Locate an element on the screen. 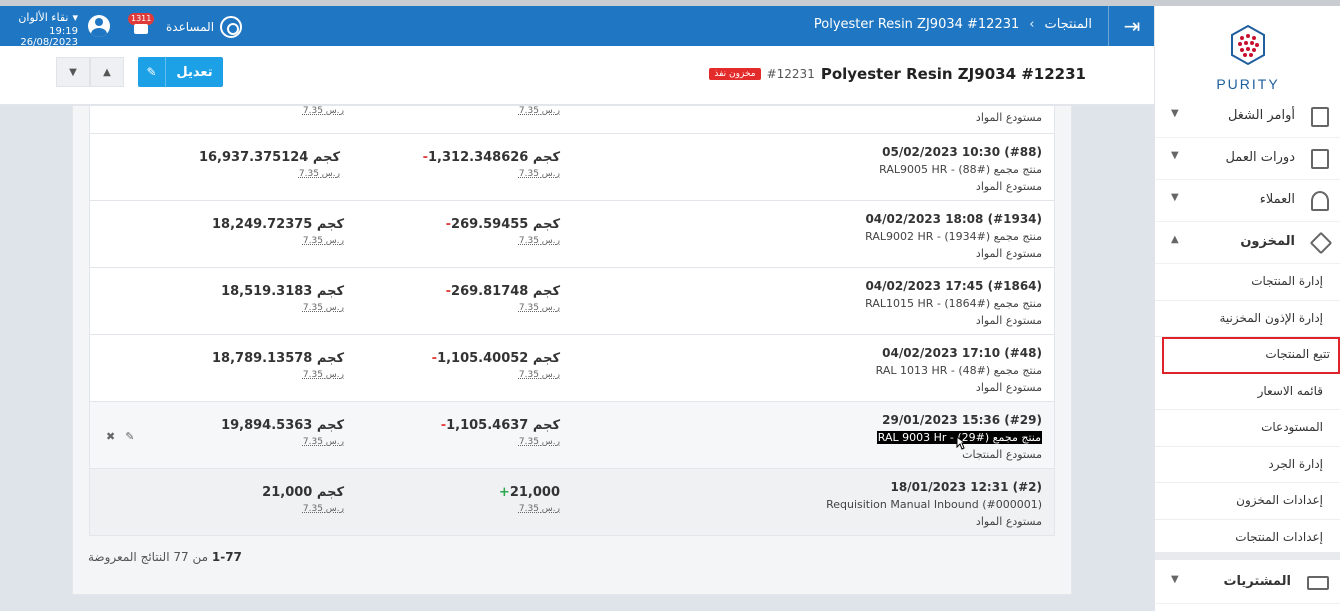 Image resolution: width=1340 pixels, height=611 pixels. movement-product: Requisition Manual Inbound (#000001) is located at coordinates (934, 504).